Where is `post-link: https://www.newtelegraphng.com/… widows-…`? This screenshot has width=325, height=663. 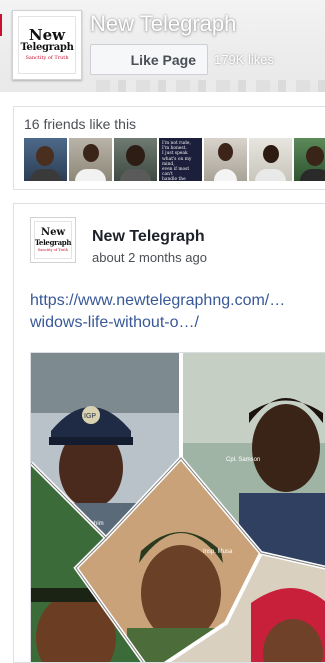
post-link: https://www.newtelegraphng.com/… widows-… is located at coordinates (175, 312).